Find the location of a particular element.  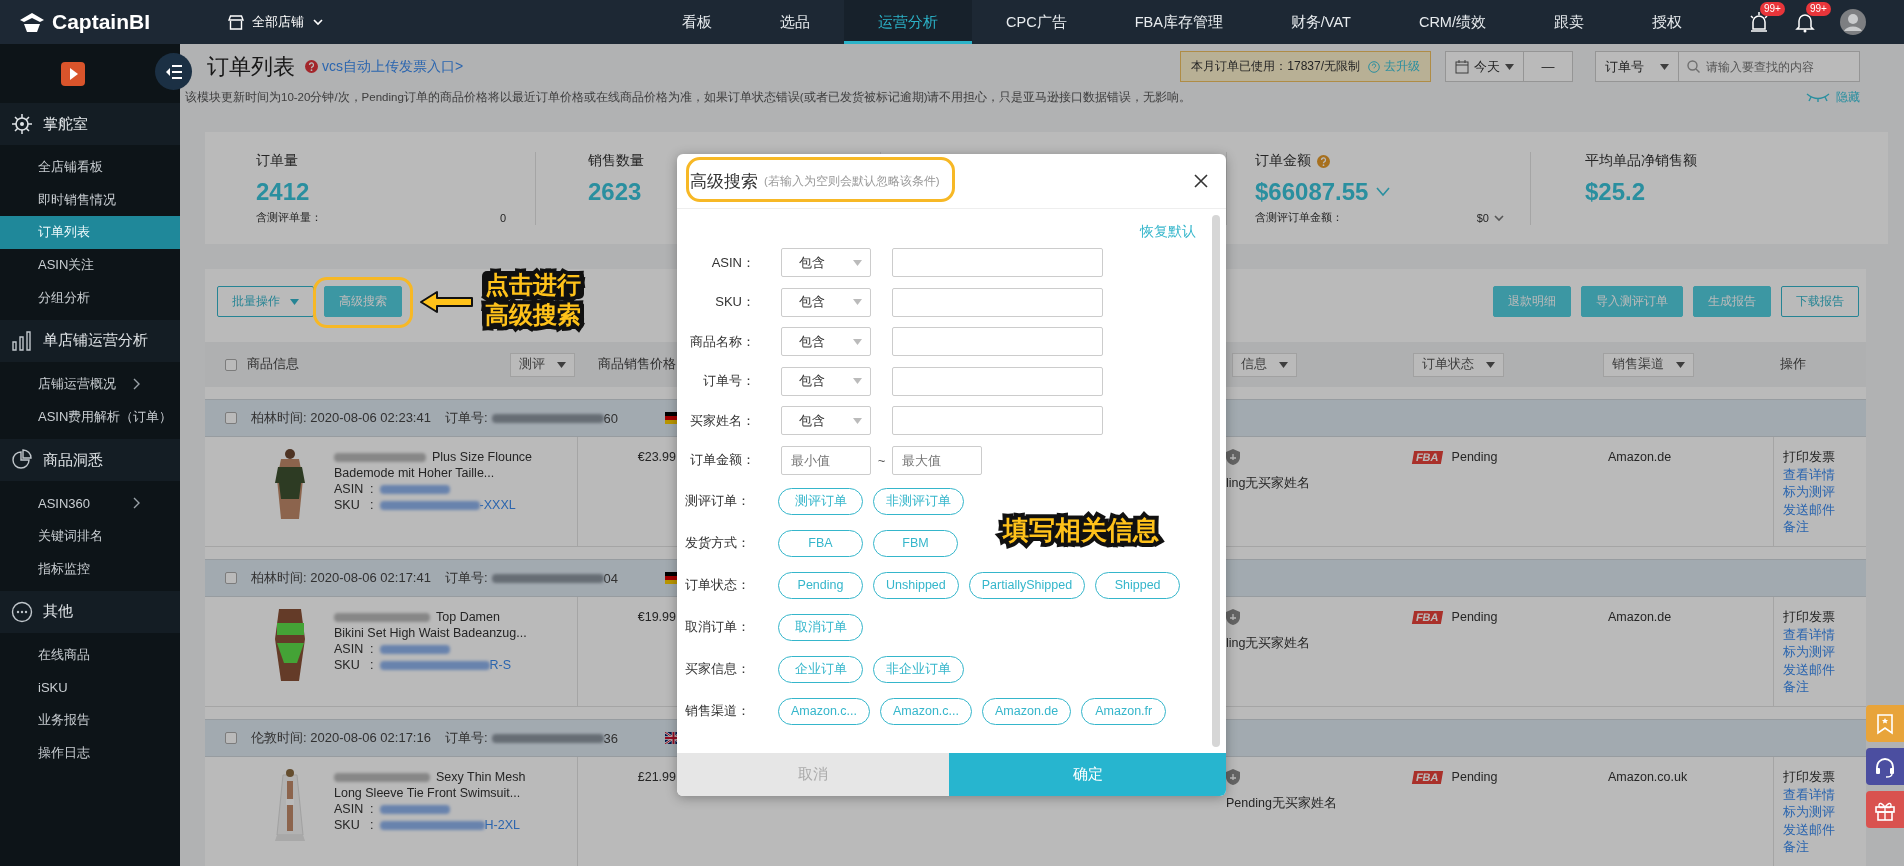

sidebar-item: ASIN费用解析（订单） is located at coordinates (90, 417).